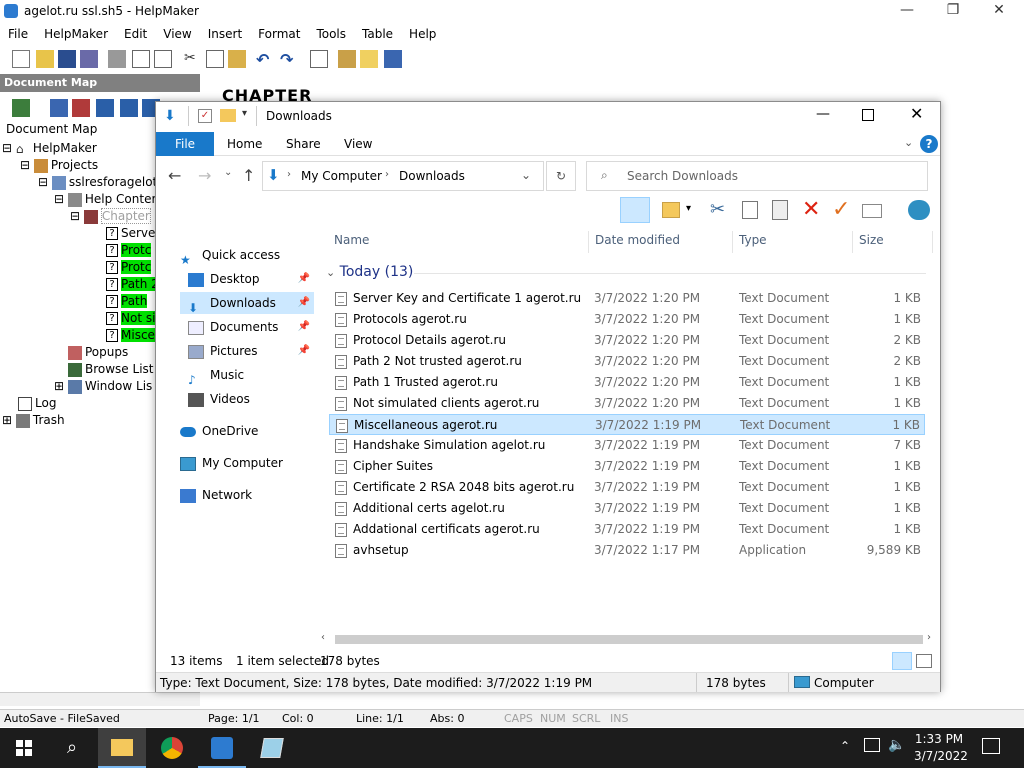 This screenshot has height=771, width=1024. Describe the element at coordinates (193, 59) in the screenshot. I see `cut-icon: ✂` at that location.